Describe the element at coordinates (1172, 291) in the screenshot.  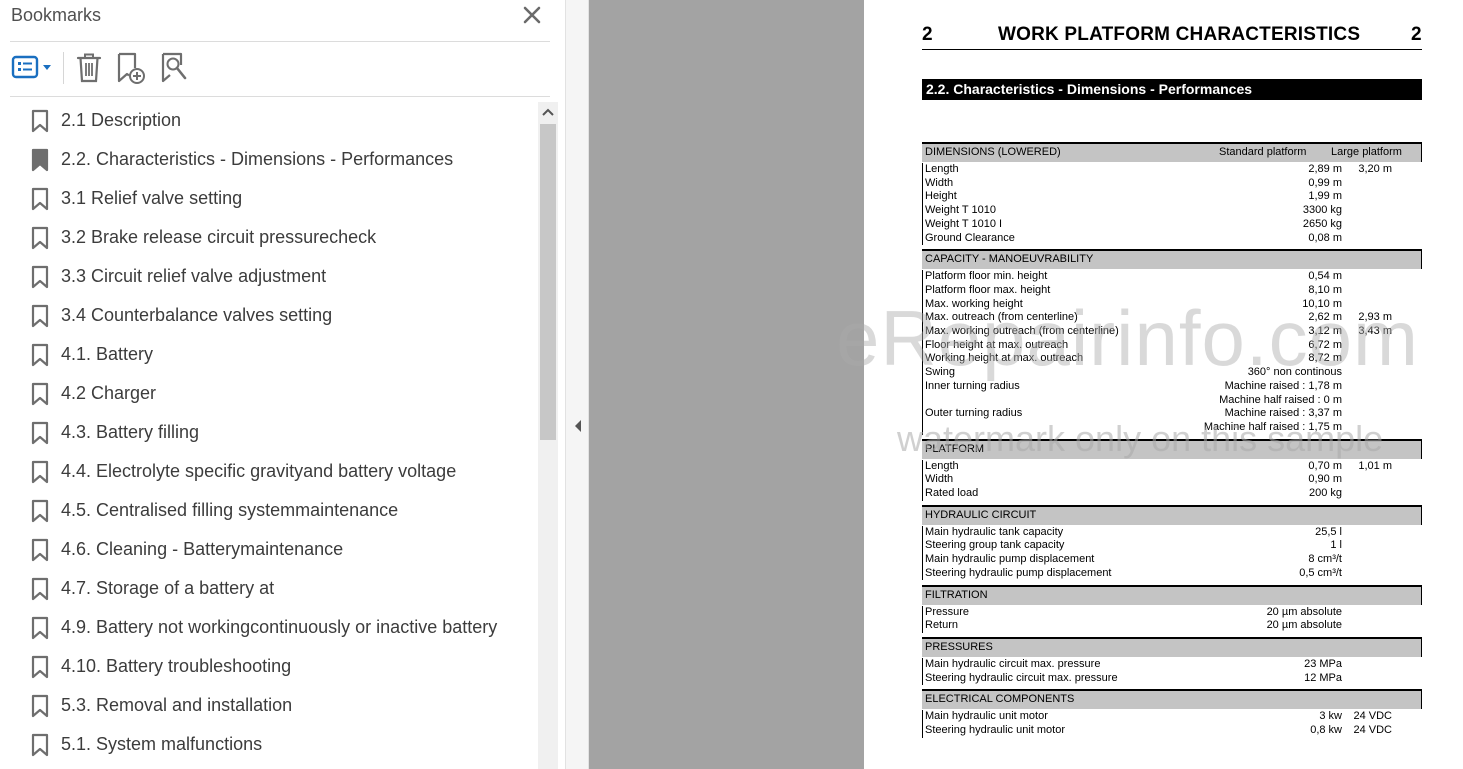
I see `spec-row: Platform floor max. height 8,10 m` at that location.